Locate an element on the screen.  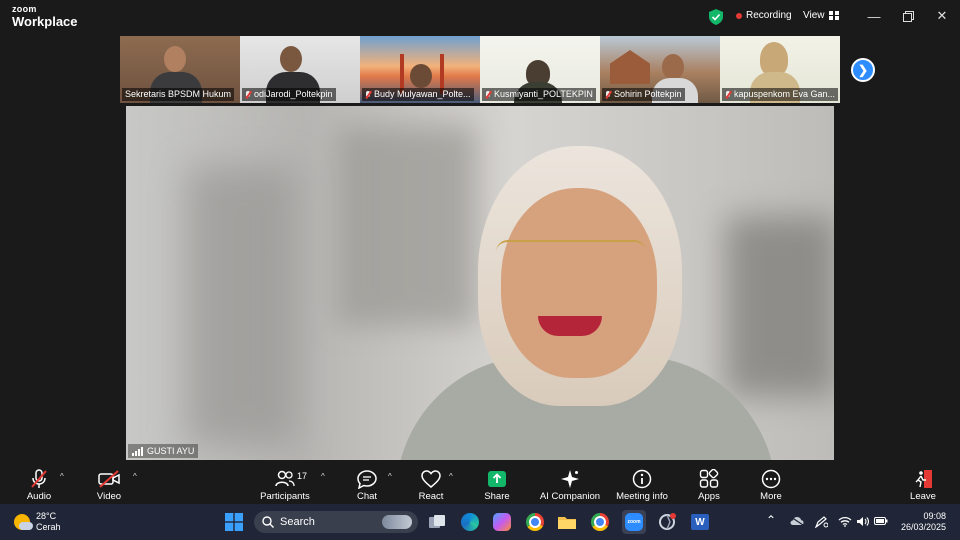
weather-widget: 28°C Cerah is located at coordinates (37, 522).